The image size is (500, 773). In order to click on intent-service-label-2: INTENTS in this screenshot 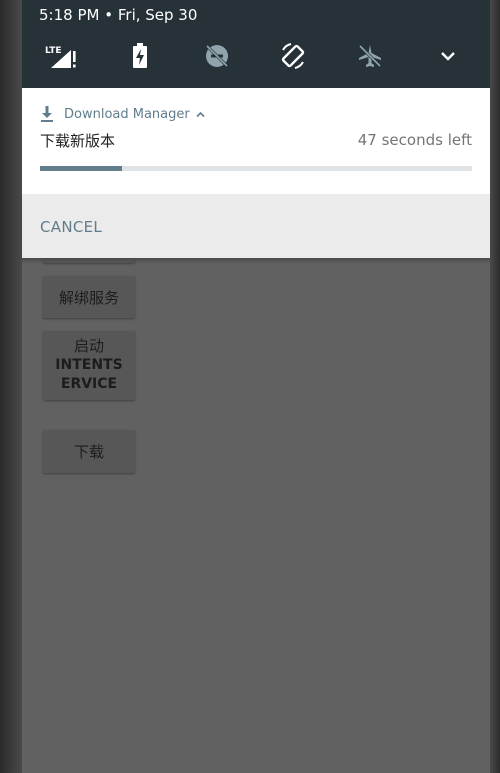, I will do `click(89, 365)`.